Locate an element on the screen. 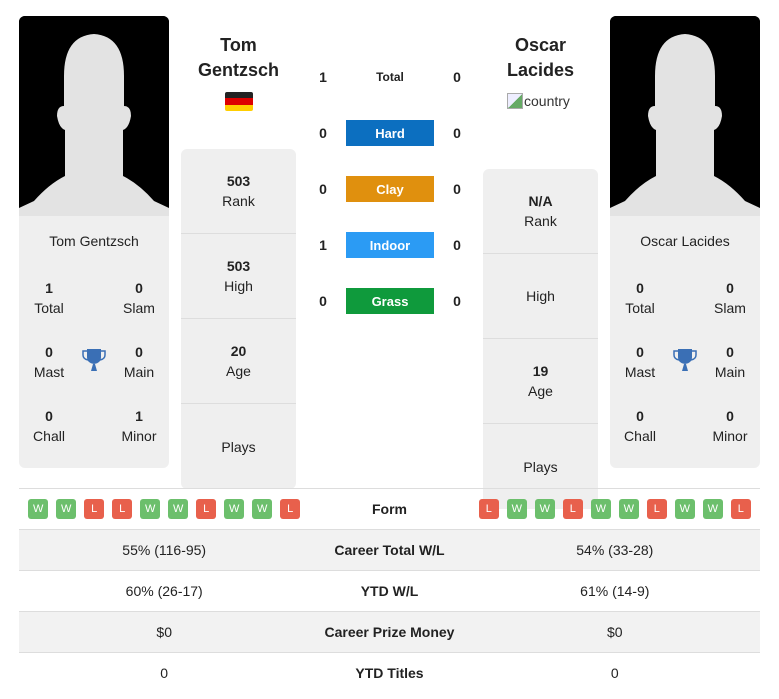 The image size is (779, 699). row-label: Career Total W/L is located at coordinates (389, 550).